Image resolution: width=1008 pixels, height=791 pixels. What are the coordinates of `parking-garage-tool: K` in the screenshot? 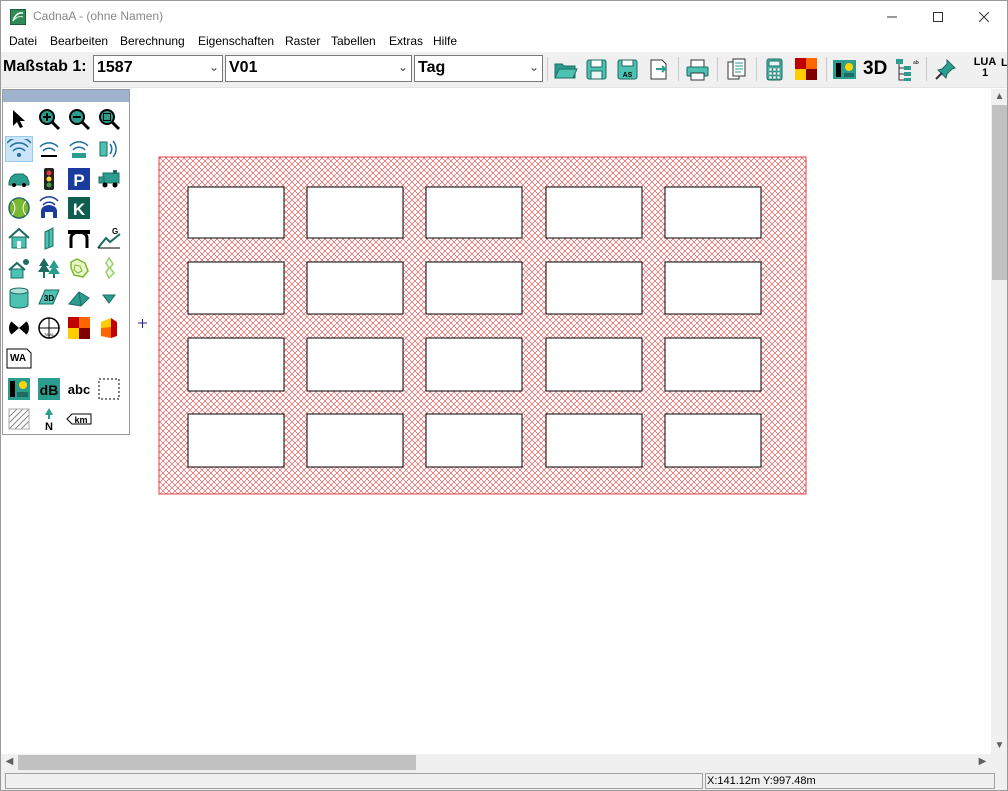 It's located at (79, 208).